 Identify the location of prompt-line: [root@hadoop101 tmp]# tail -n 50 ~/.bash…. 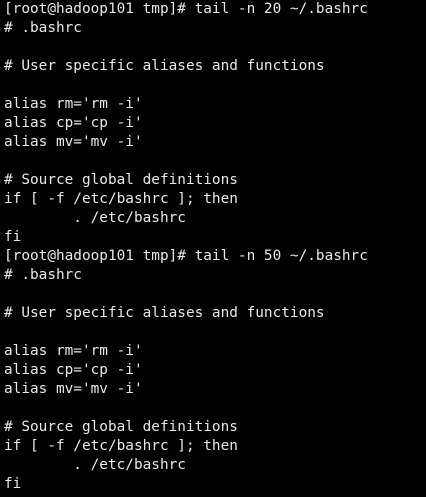
(186, 256).